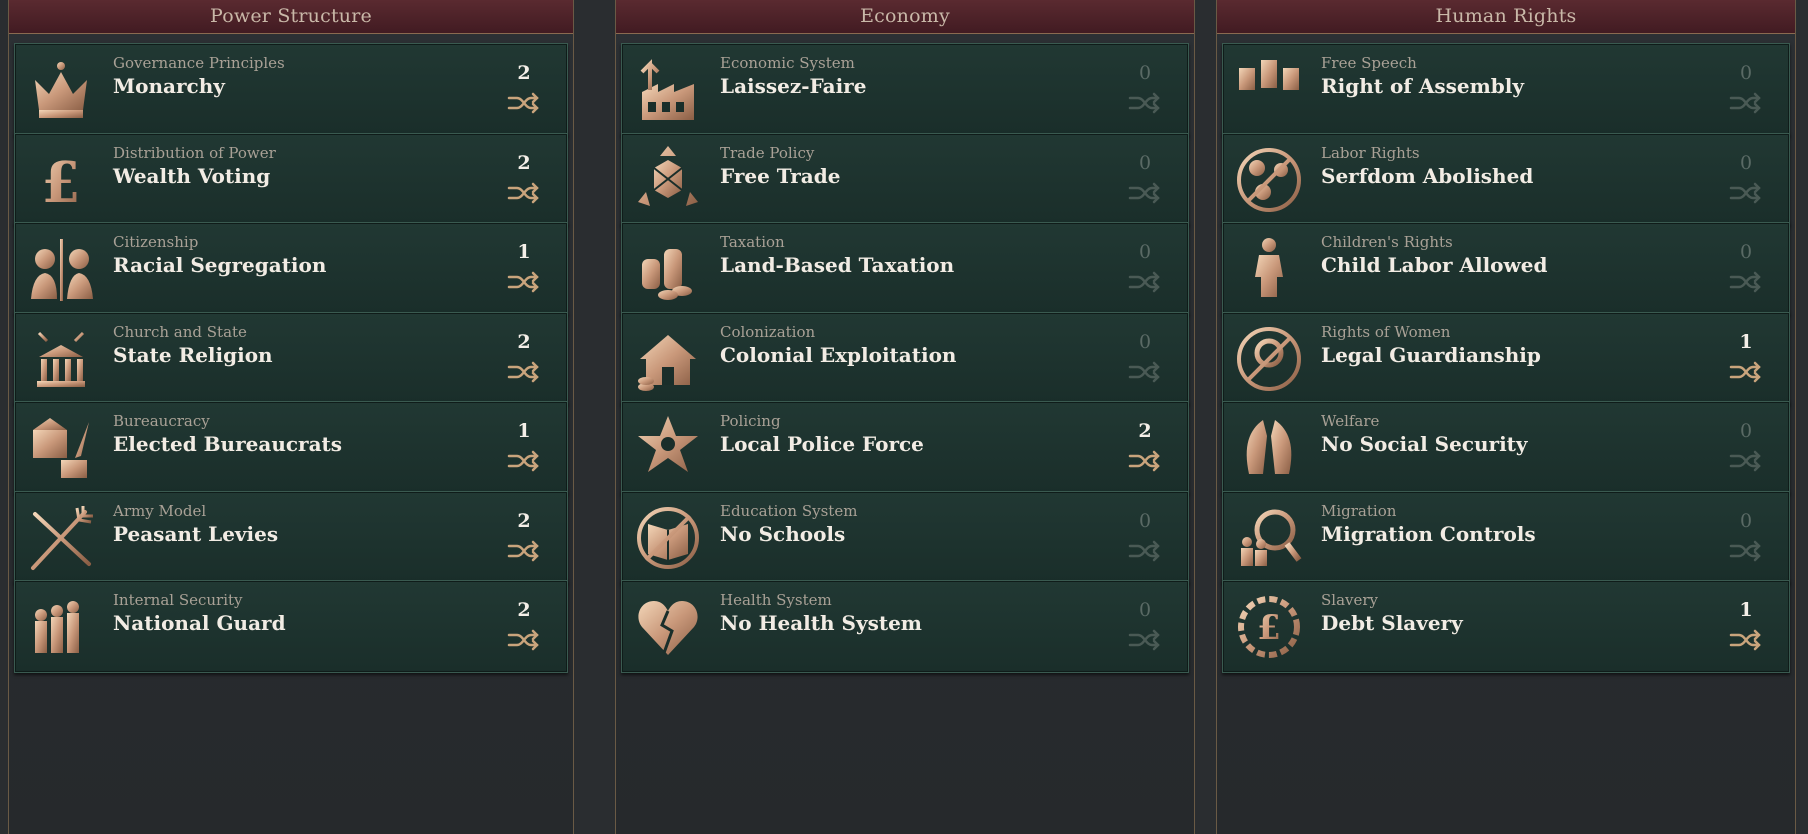 Image resolution: width=1808 pixels, height=834 pixels. Describe the element at coordinates (61, 90) in the screenshot. I see `crown-icon` at that location.